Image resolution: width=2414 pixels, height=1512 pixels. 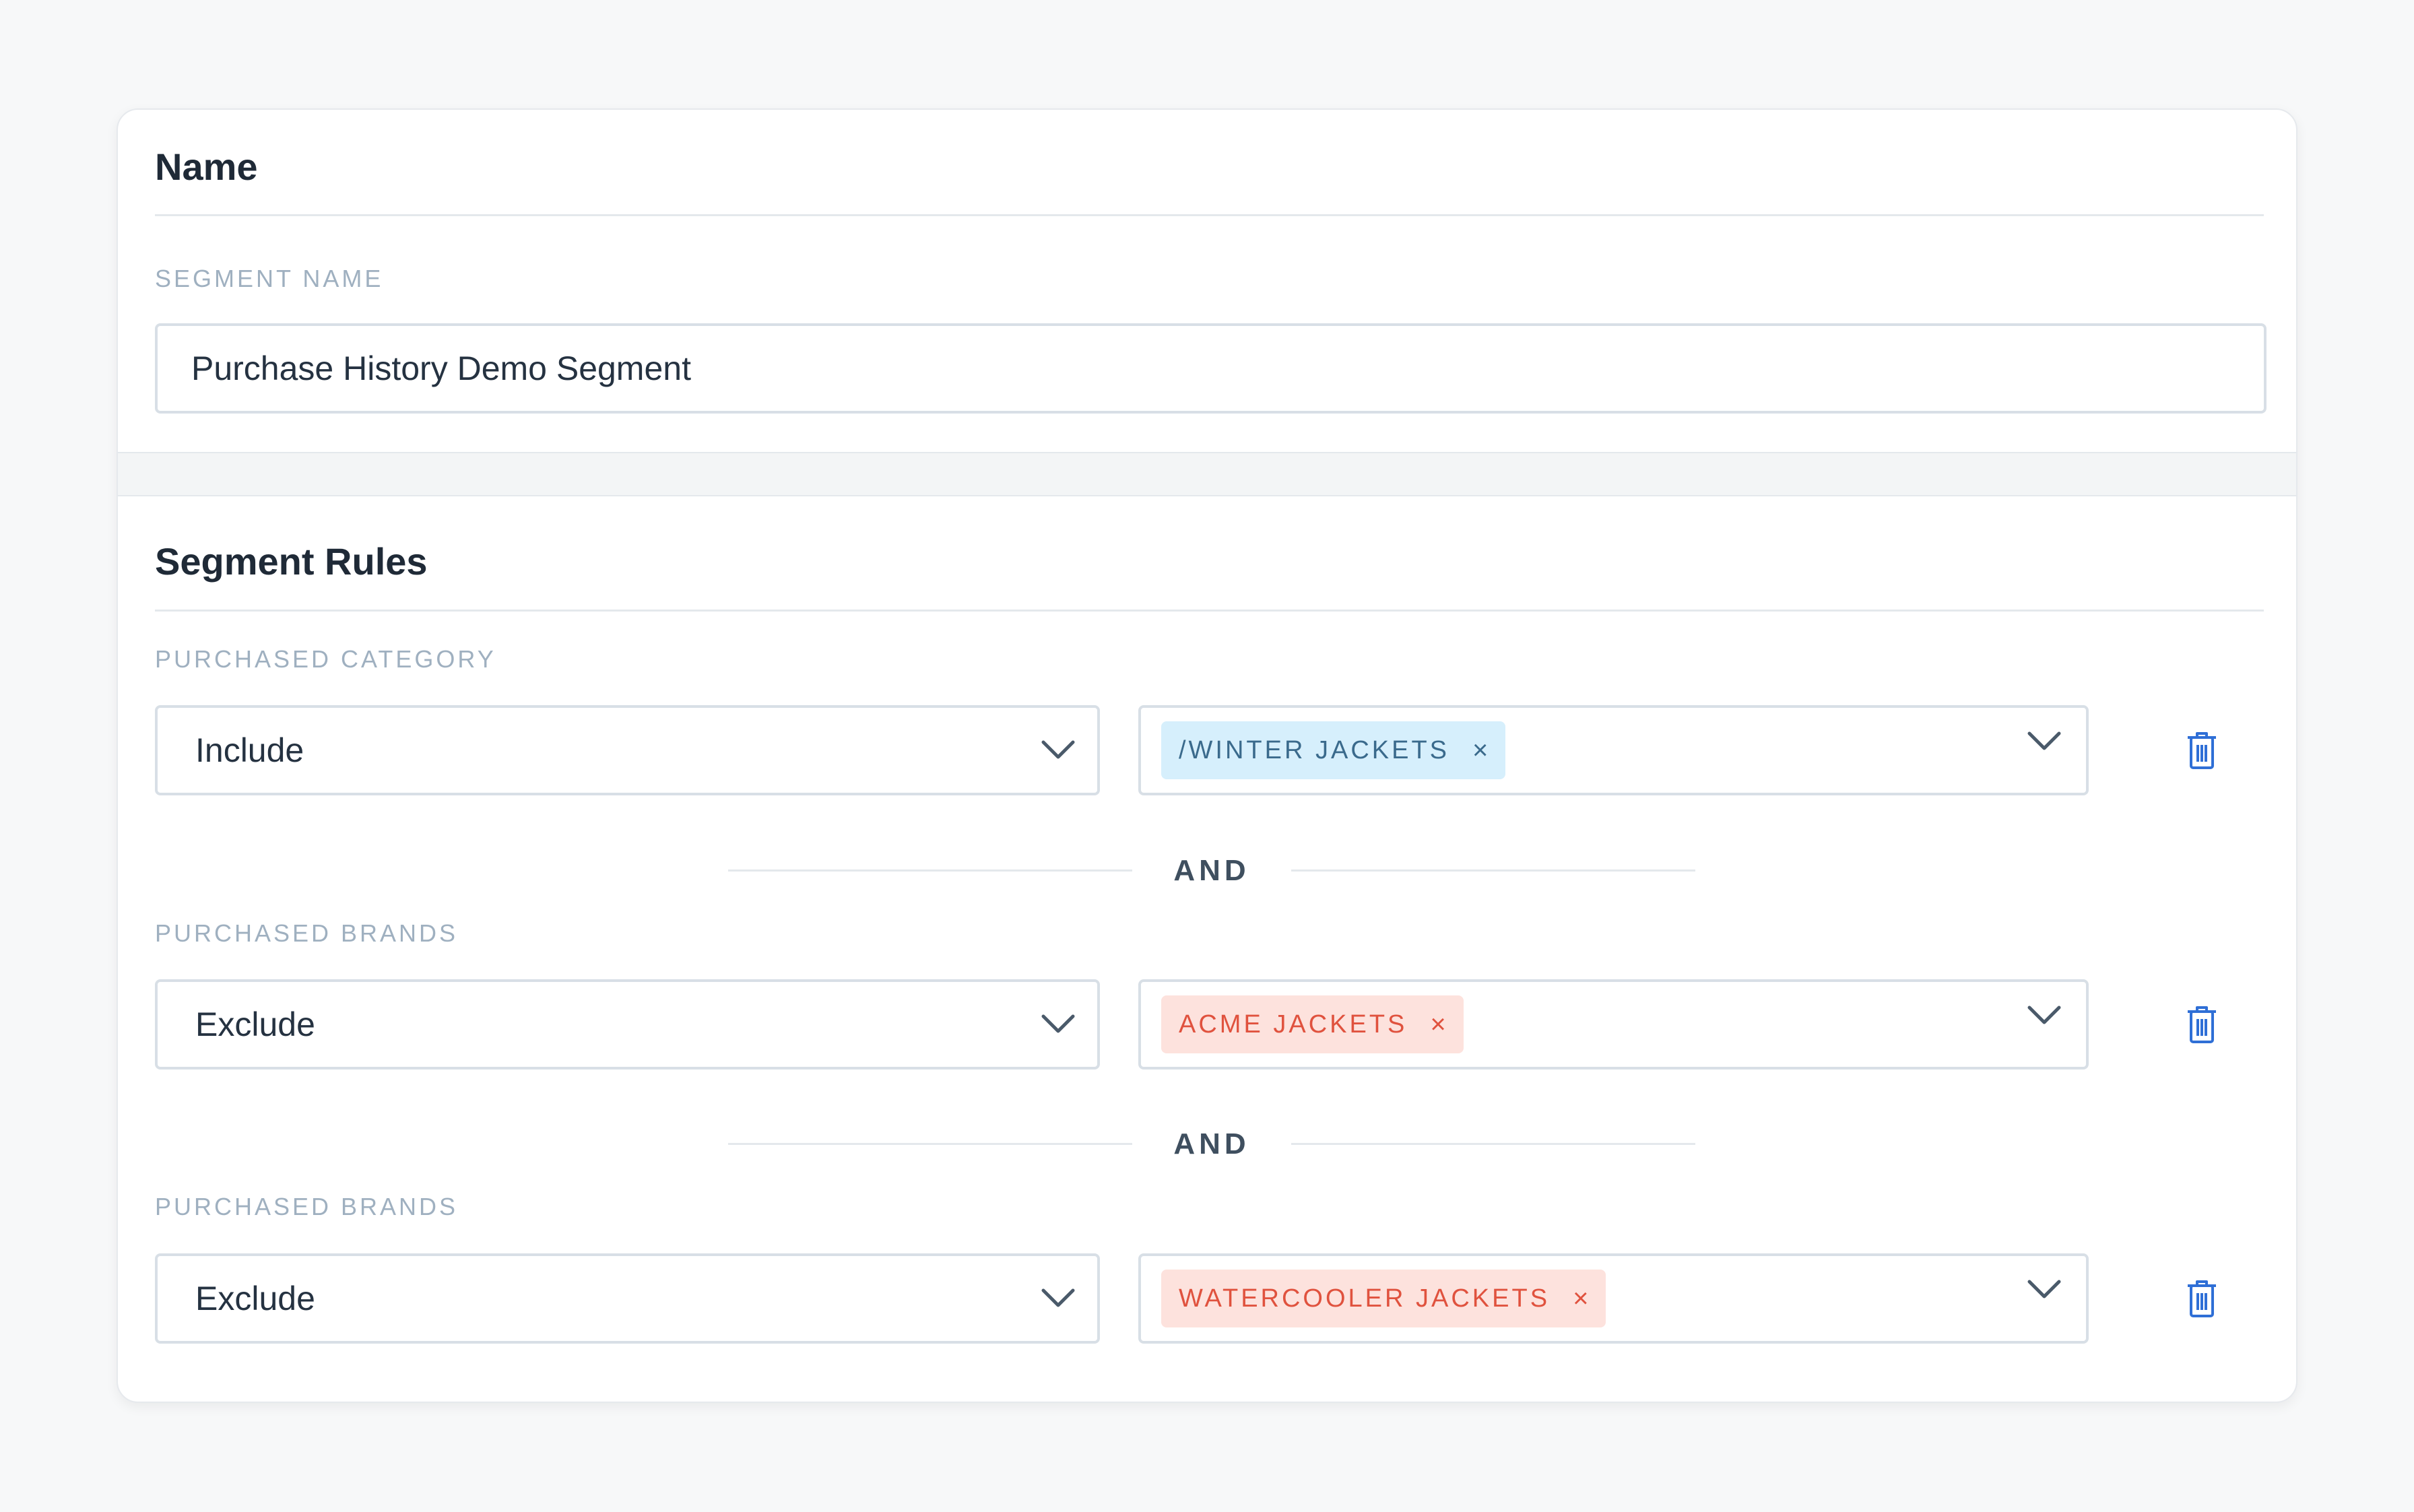 I want to click on rule-2-mode-value: Exclude, so click(x=255, y=1024).